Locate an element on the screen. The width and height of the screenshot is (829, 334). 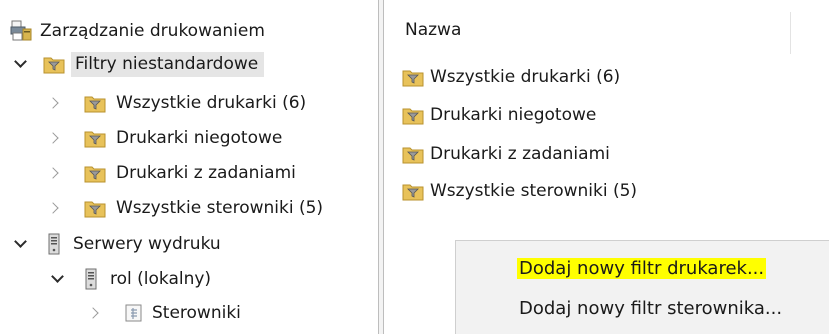
tree-item-filter: Wszystkie drukarki (6) is located at coordinates (177, 103).